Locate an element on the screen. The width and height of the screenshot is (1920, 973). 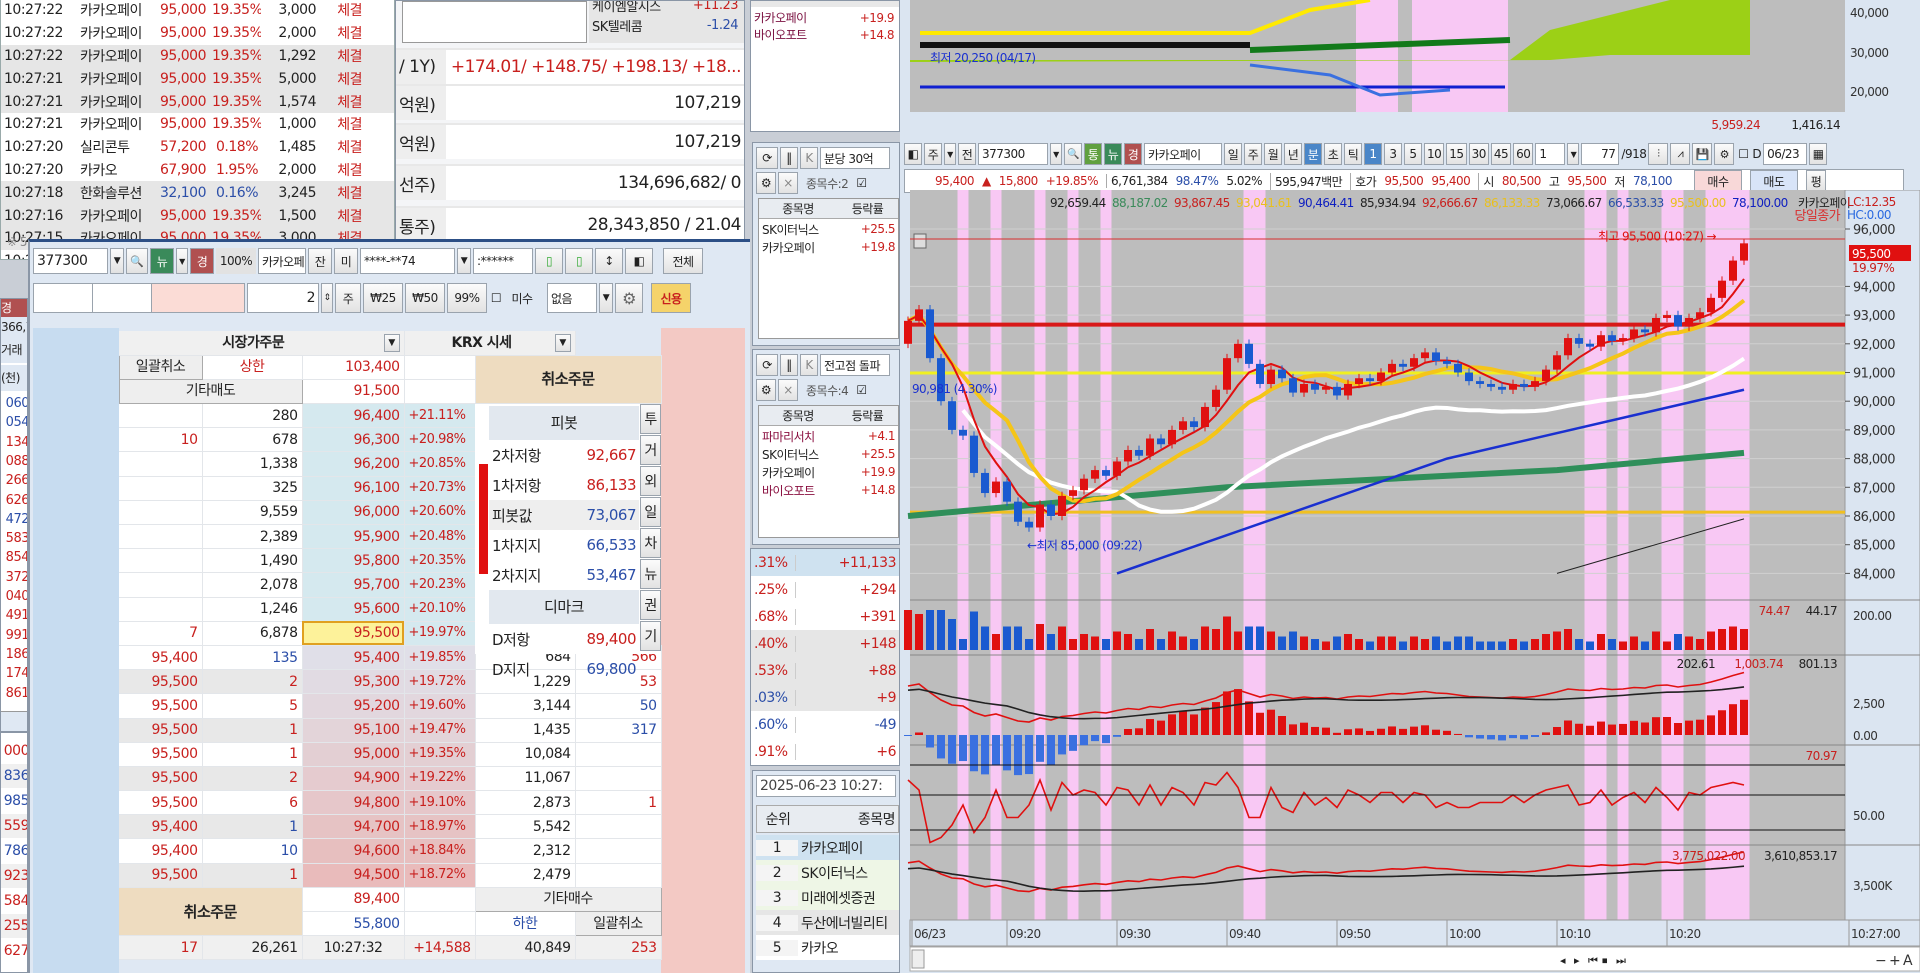
side-tab: 차 is located at coordinates (650, 543).